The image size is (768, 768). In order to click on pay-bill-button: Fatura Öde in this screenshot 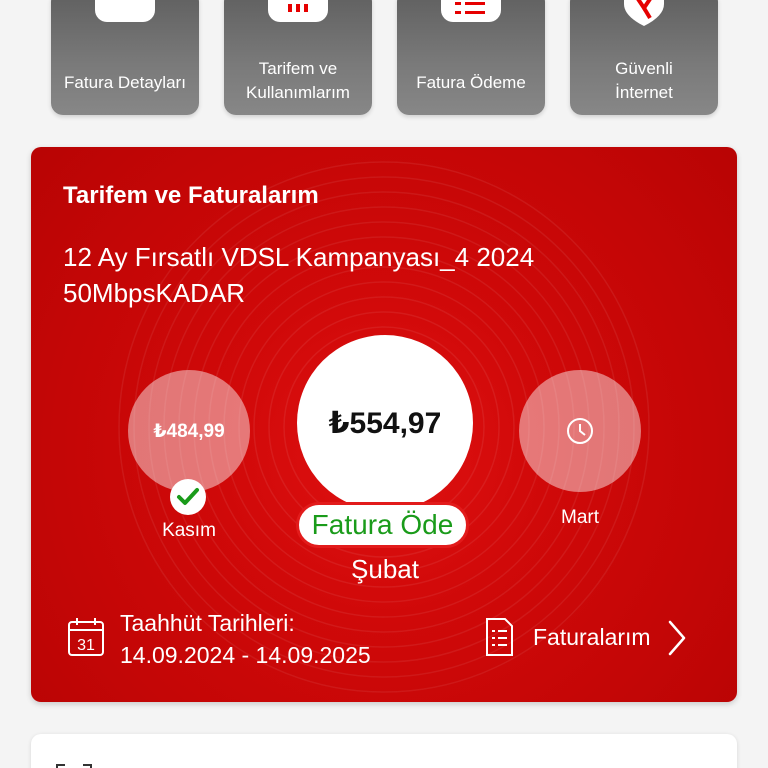, I will do `click(382, 525)`.